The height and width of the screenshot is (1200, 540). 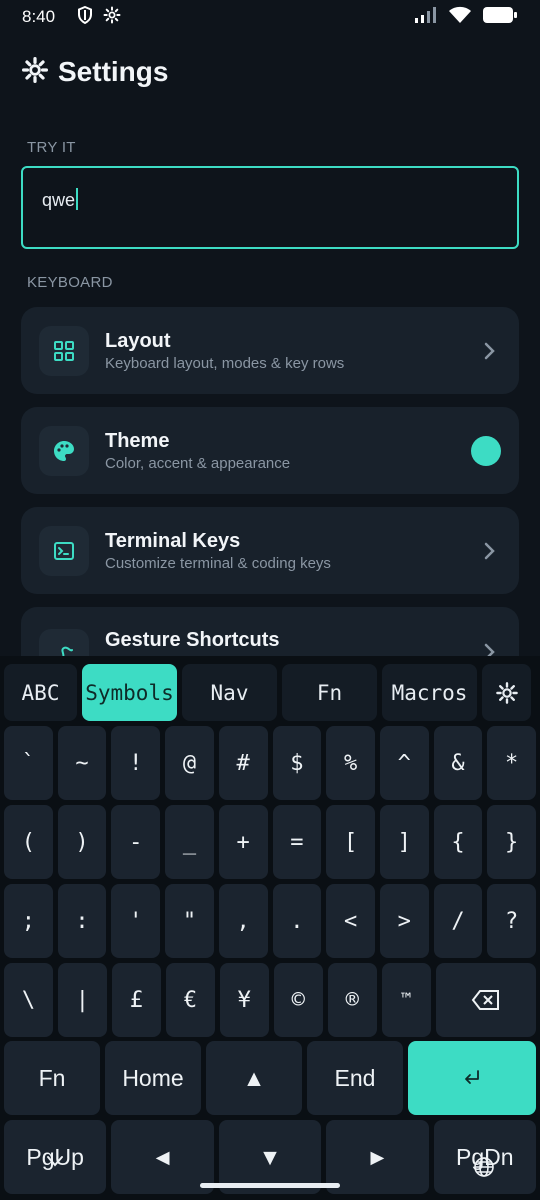 I want to click on key: ™, so click(x=406, y=1000).